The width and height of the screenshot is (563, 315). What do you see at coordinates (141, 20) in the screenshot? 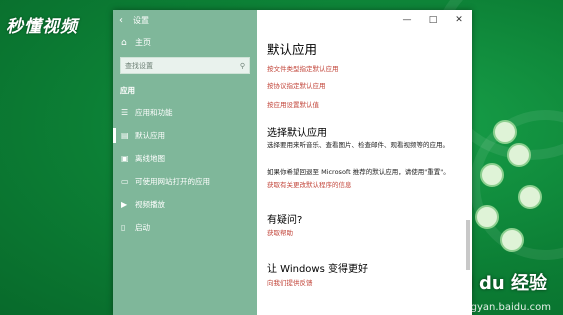
I see `window-title: 设置` at bounding box center [141, 20].